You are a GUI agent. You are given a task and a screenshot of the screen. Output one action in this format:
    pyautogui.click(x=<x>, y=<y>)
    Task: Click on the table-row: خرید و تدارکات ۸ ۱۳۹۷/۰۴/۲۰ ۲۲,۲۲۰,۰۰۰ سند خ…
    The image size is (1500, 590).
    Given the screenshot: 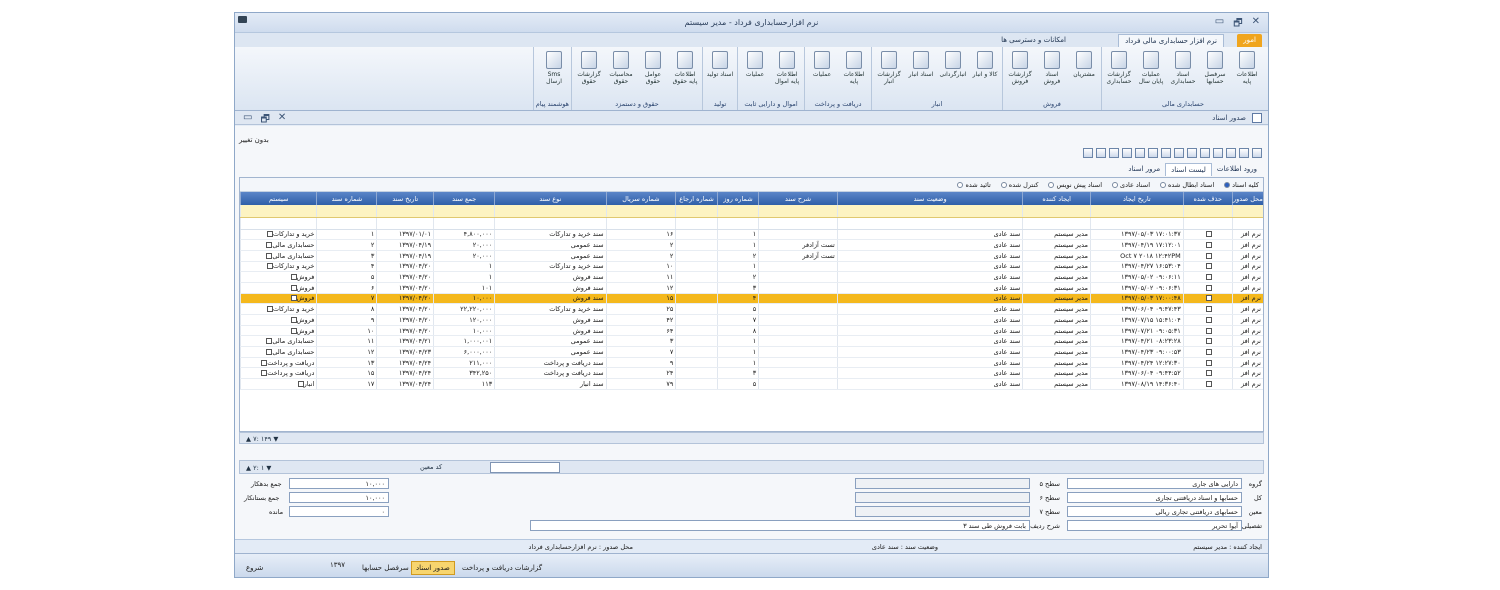 What is the action you would take?
    pyautogui.click(x=751, y=309)
    